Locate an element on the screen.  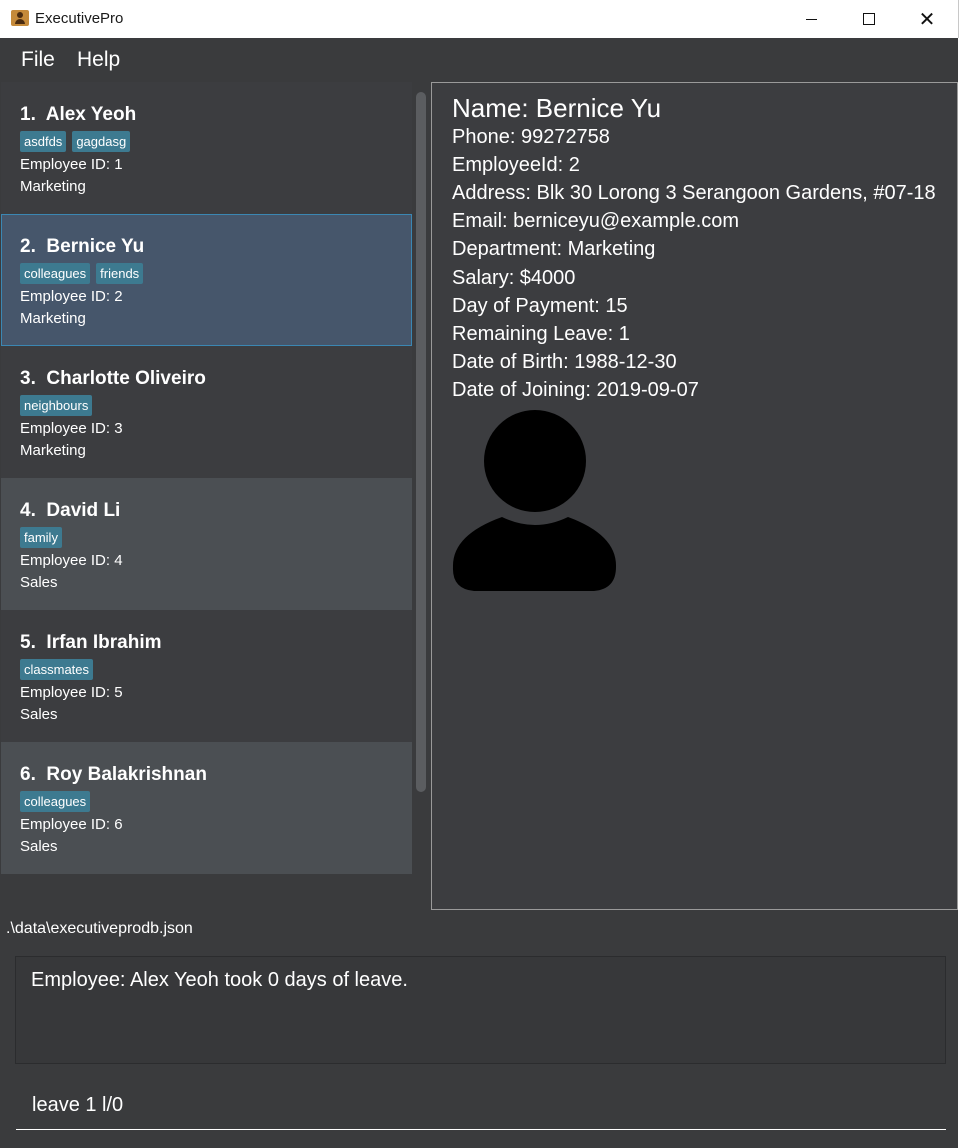
close-button: ✕ is located at coordinates (927, 19).